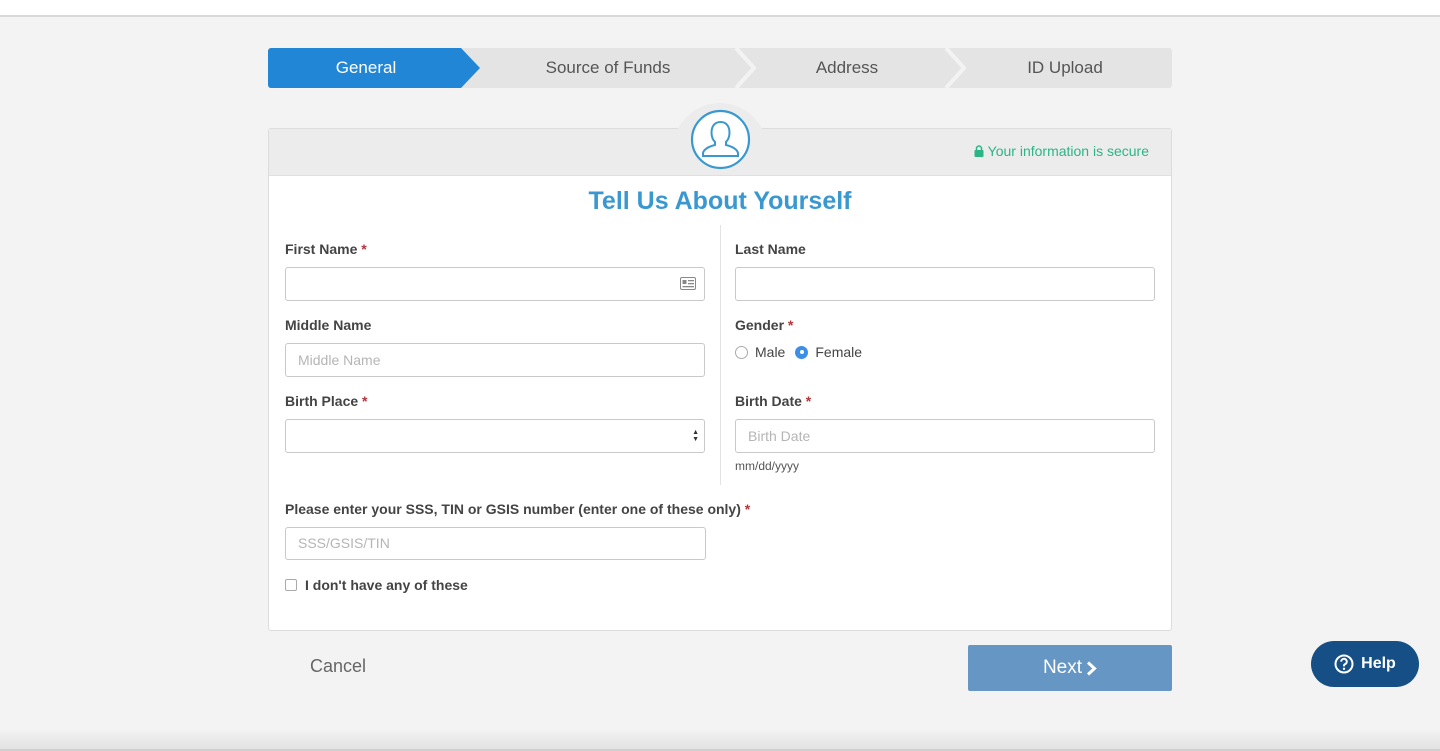  Describe the element at coordinates (720, 8) in the screenshot. I see `browser-top-bar` at that location.